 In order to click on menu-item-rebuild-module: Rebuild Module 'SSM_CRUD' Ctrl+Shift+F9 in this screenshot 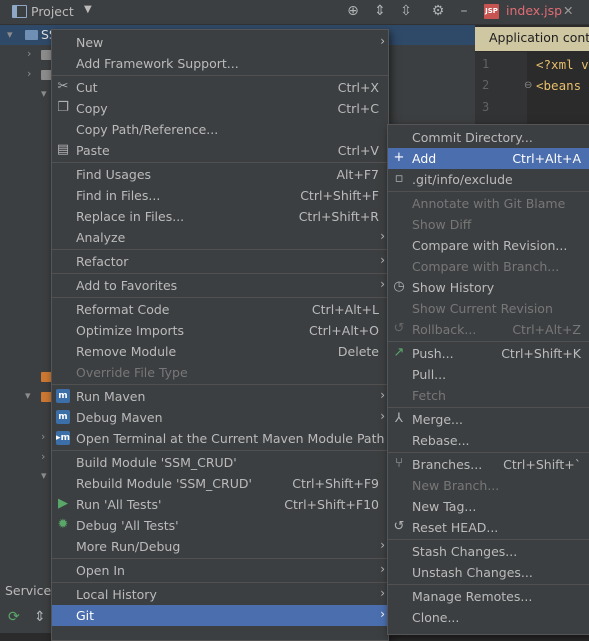, I will do `click(220, 483)`.